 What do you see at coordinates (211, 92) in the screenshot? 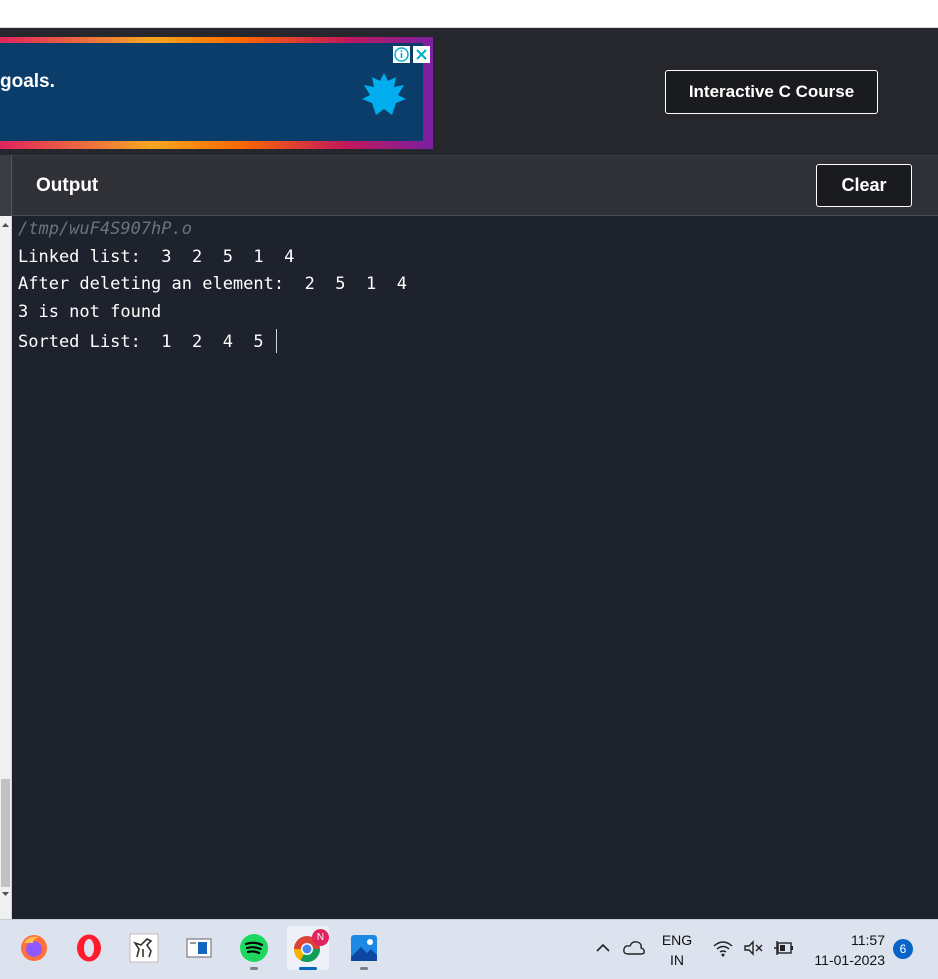
I see `ad-background: goals.` at bounding box center [211, 92].